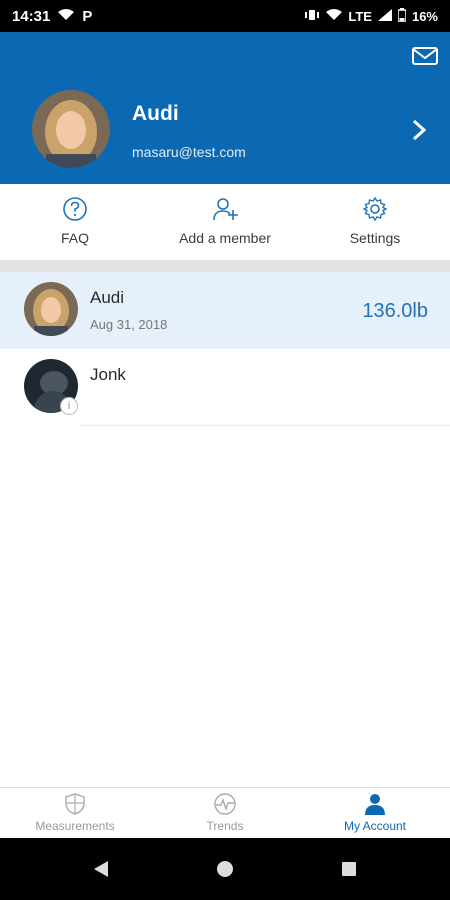 This screenshot has height=900, width=450. I want to click on member-avatar, so click(51, 309).